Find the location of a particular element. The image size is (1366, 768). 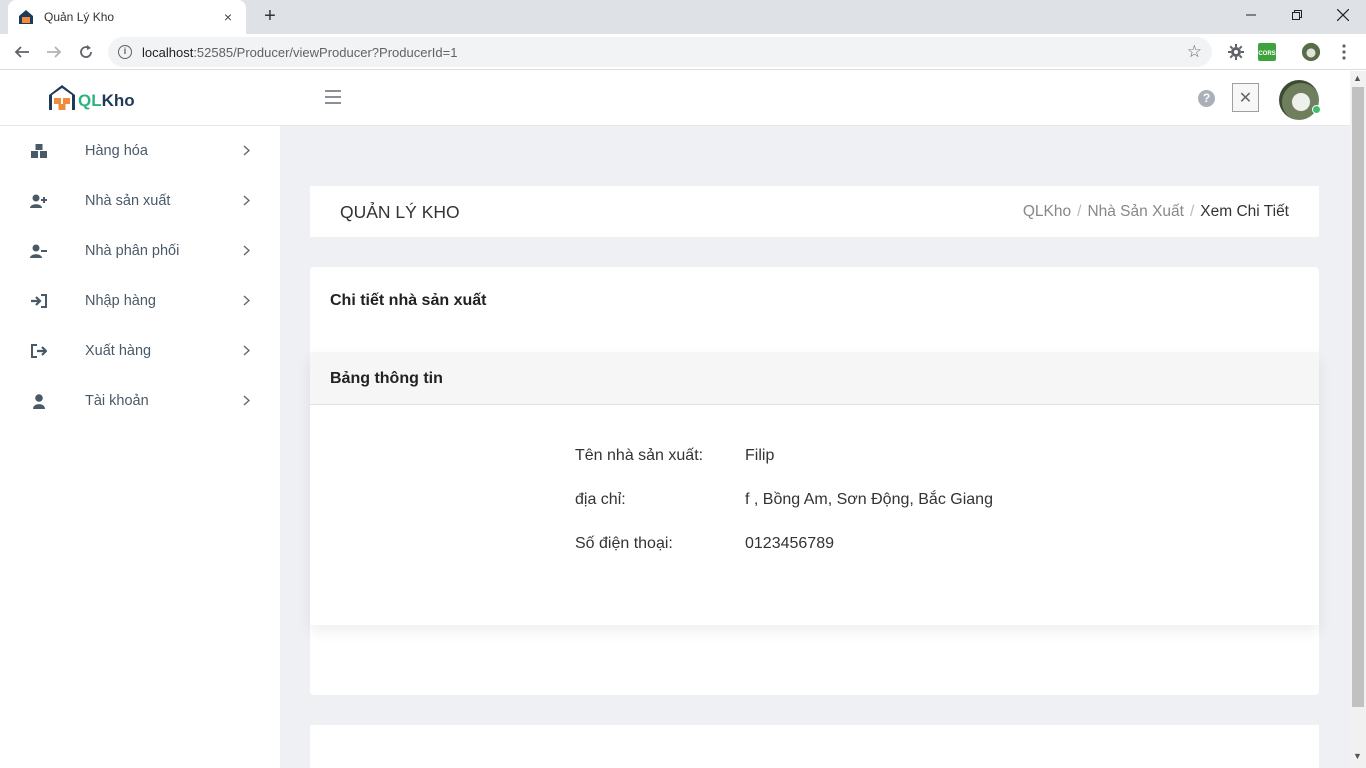

logo-text-kho: Kho is located at coordinates (118, 100).